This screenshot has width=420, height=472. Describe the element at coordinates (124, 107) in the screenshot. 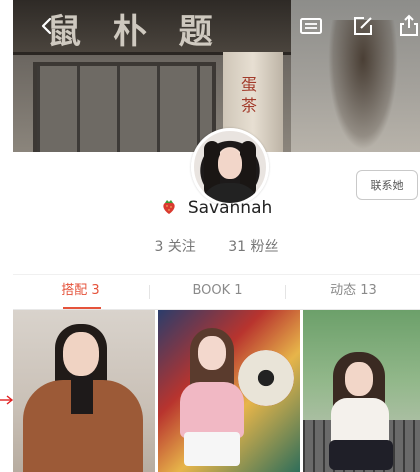

I see `storefront-window` at that location.